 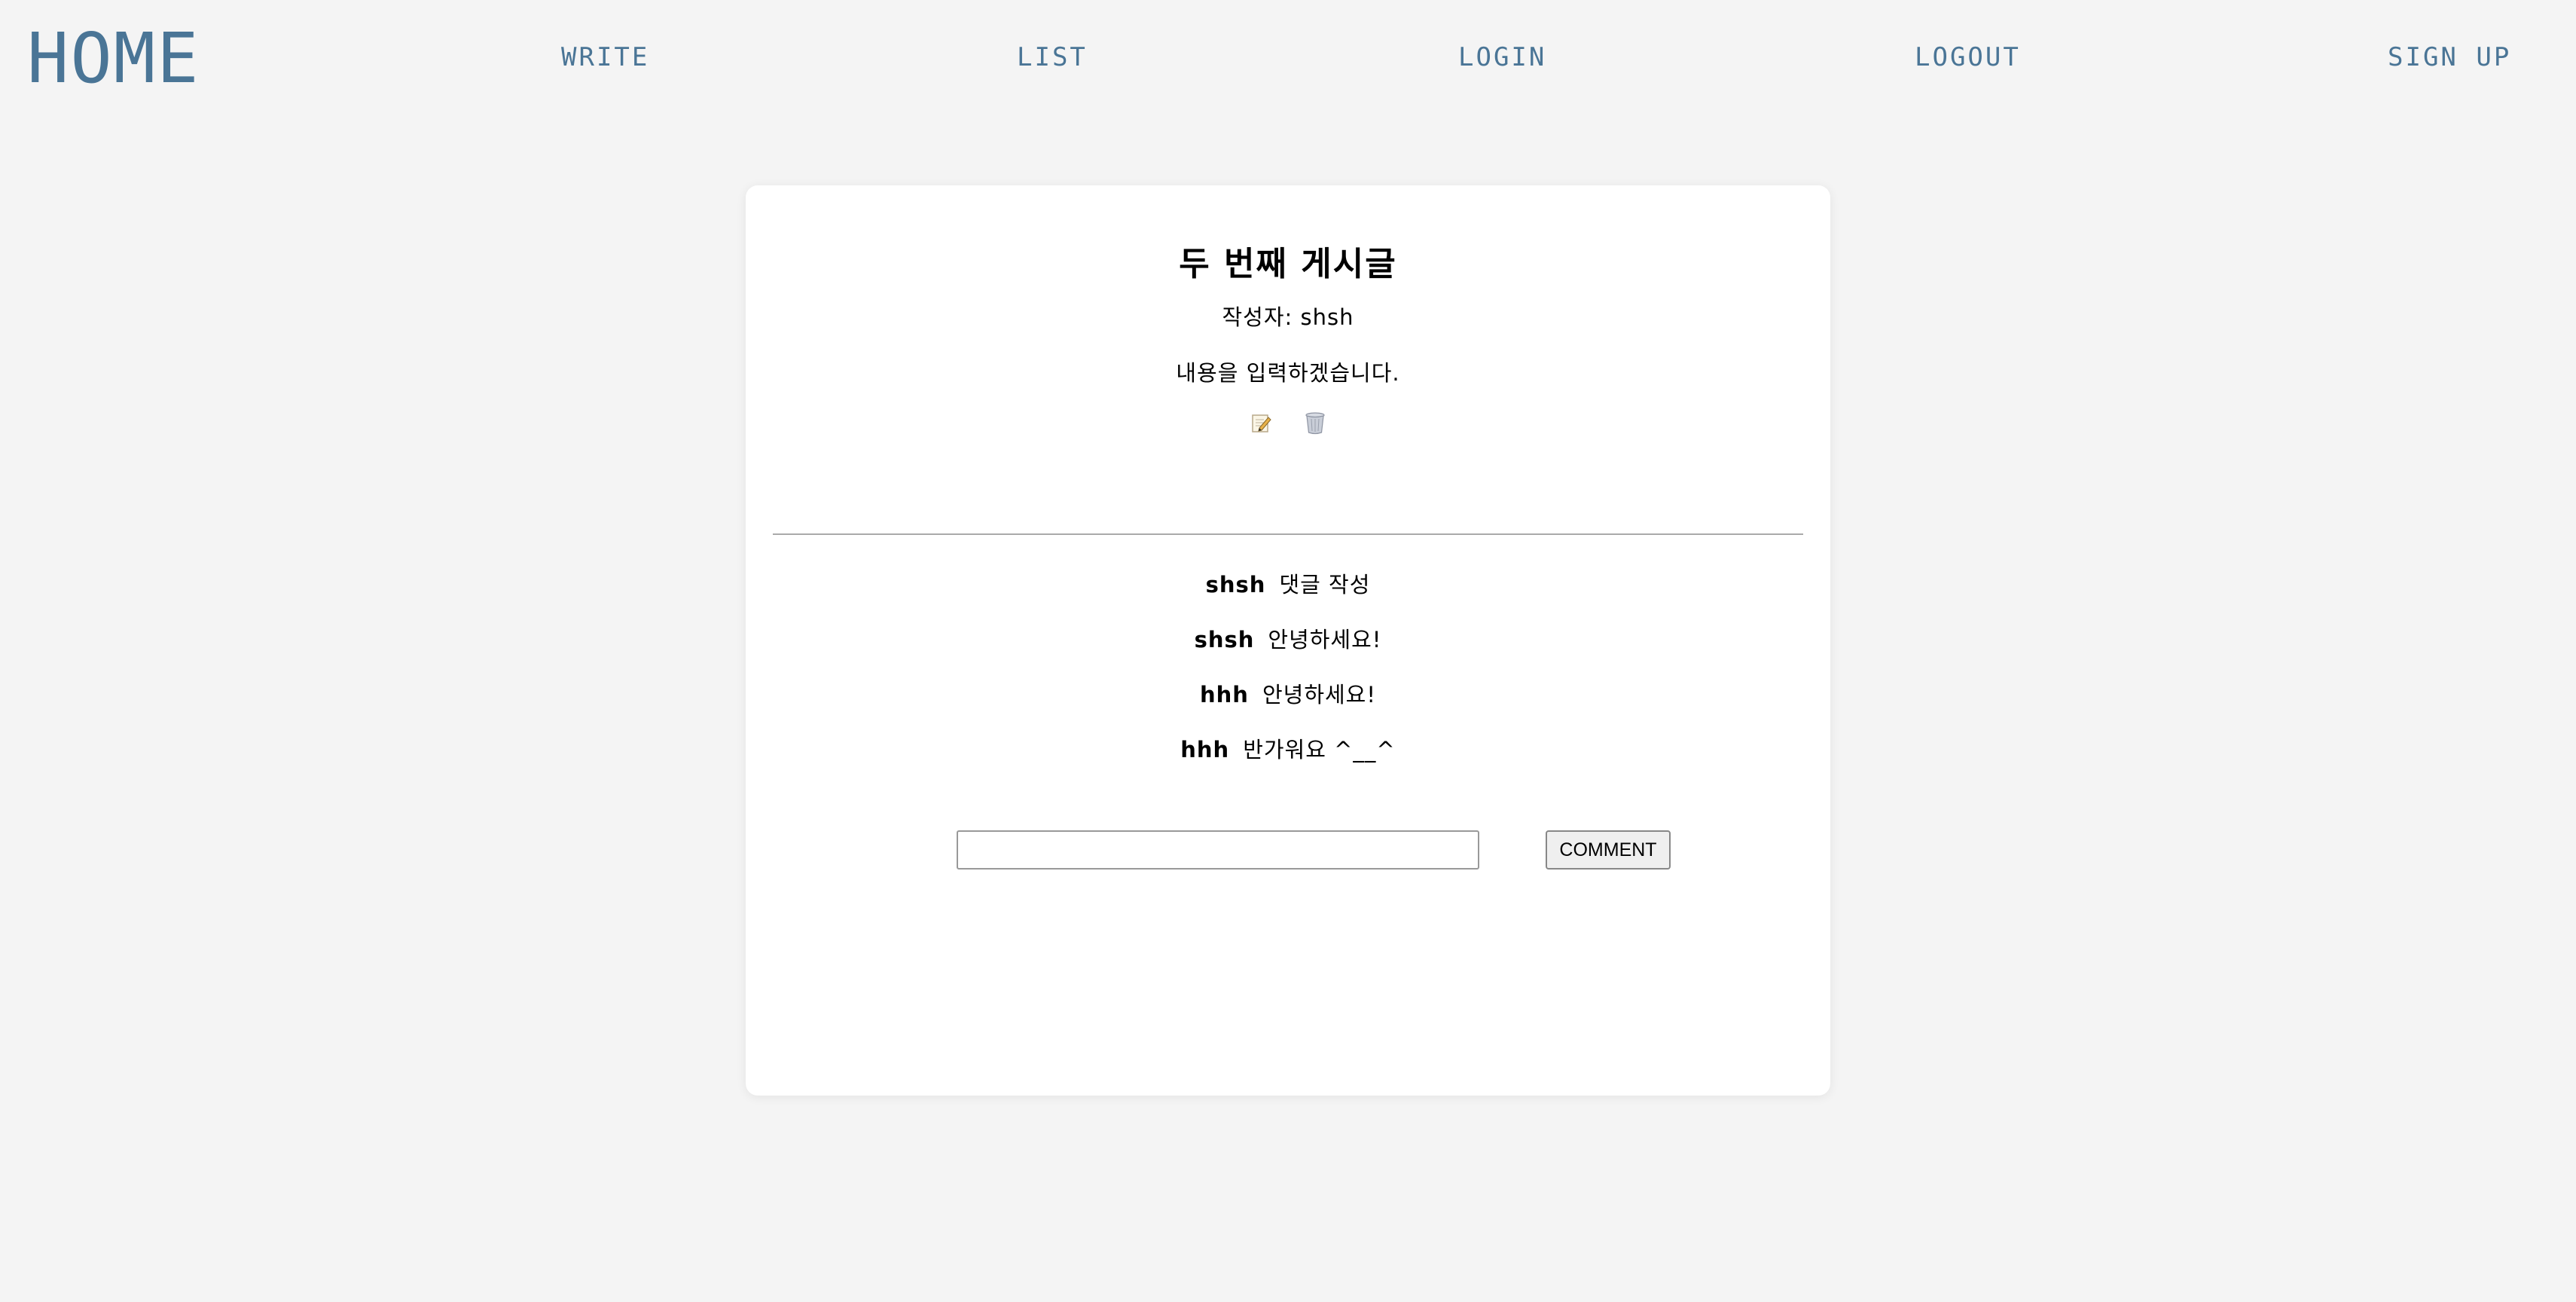 I want to click on nav-signup-link: SIGN UP, so click(x=2450, y=57).